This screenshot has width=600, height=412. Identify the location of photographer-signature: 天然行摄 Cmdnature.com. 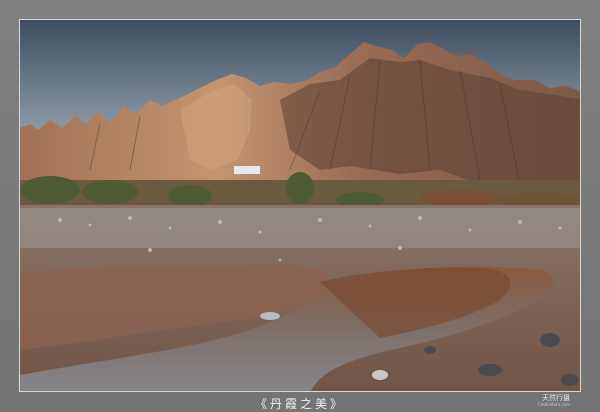
(554, 401).